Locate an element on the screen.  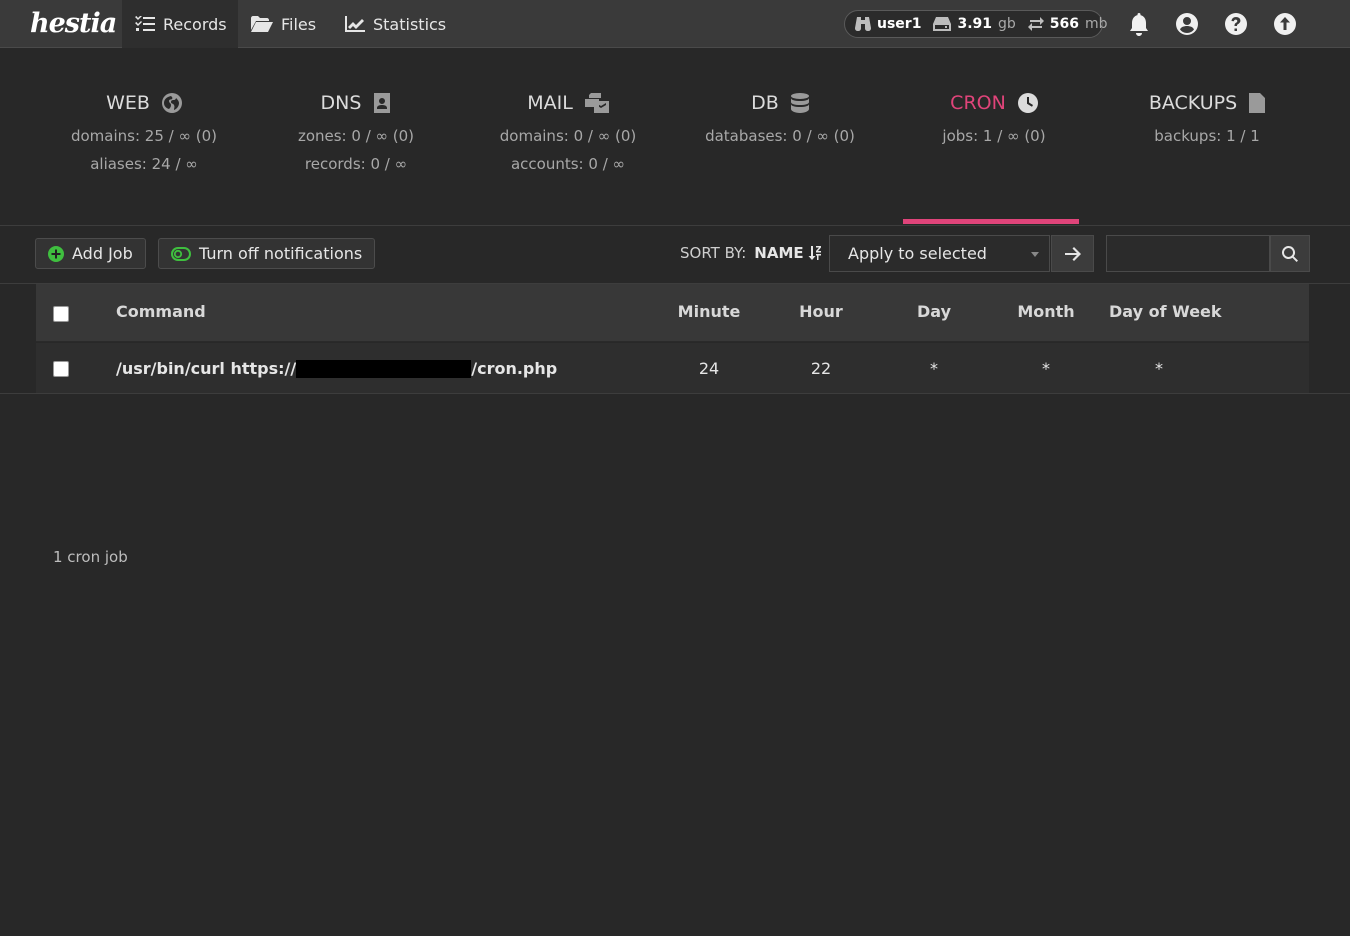
globe-icon is located at coordinates (171, 103).